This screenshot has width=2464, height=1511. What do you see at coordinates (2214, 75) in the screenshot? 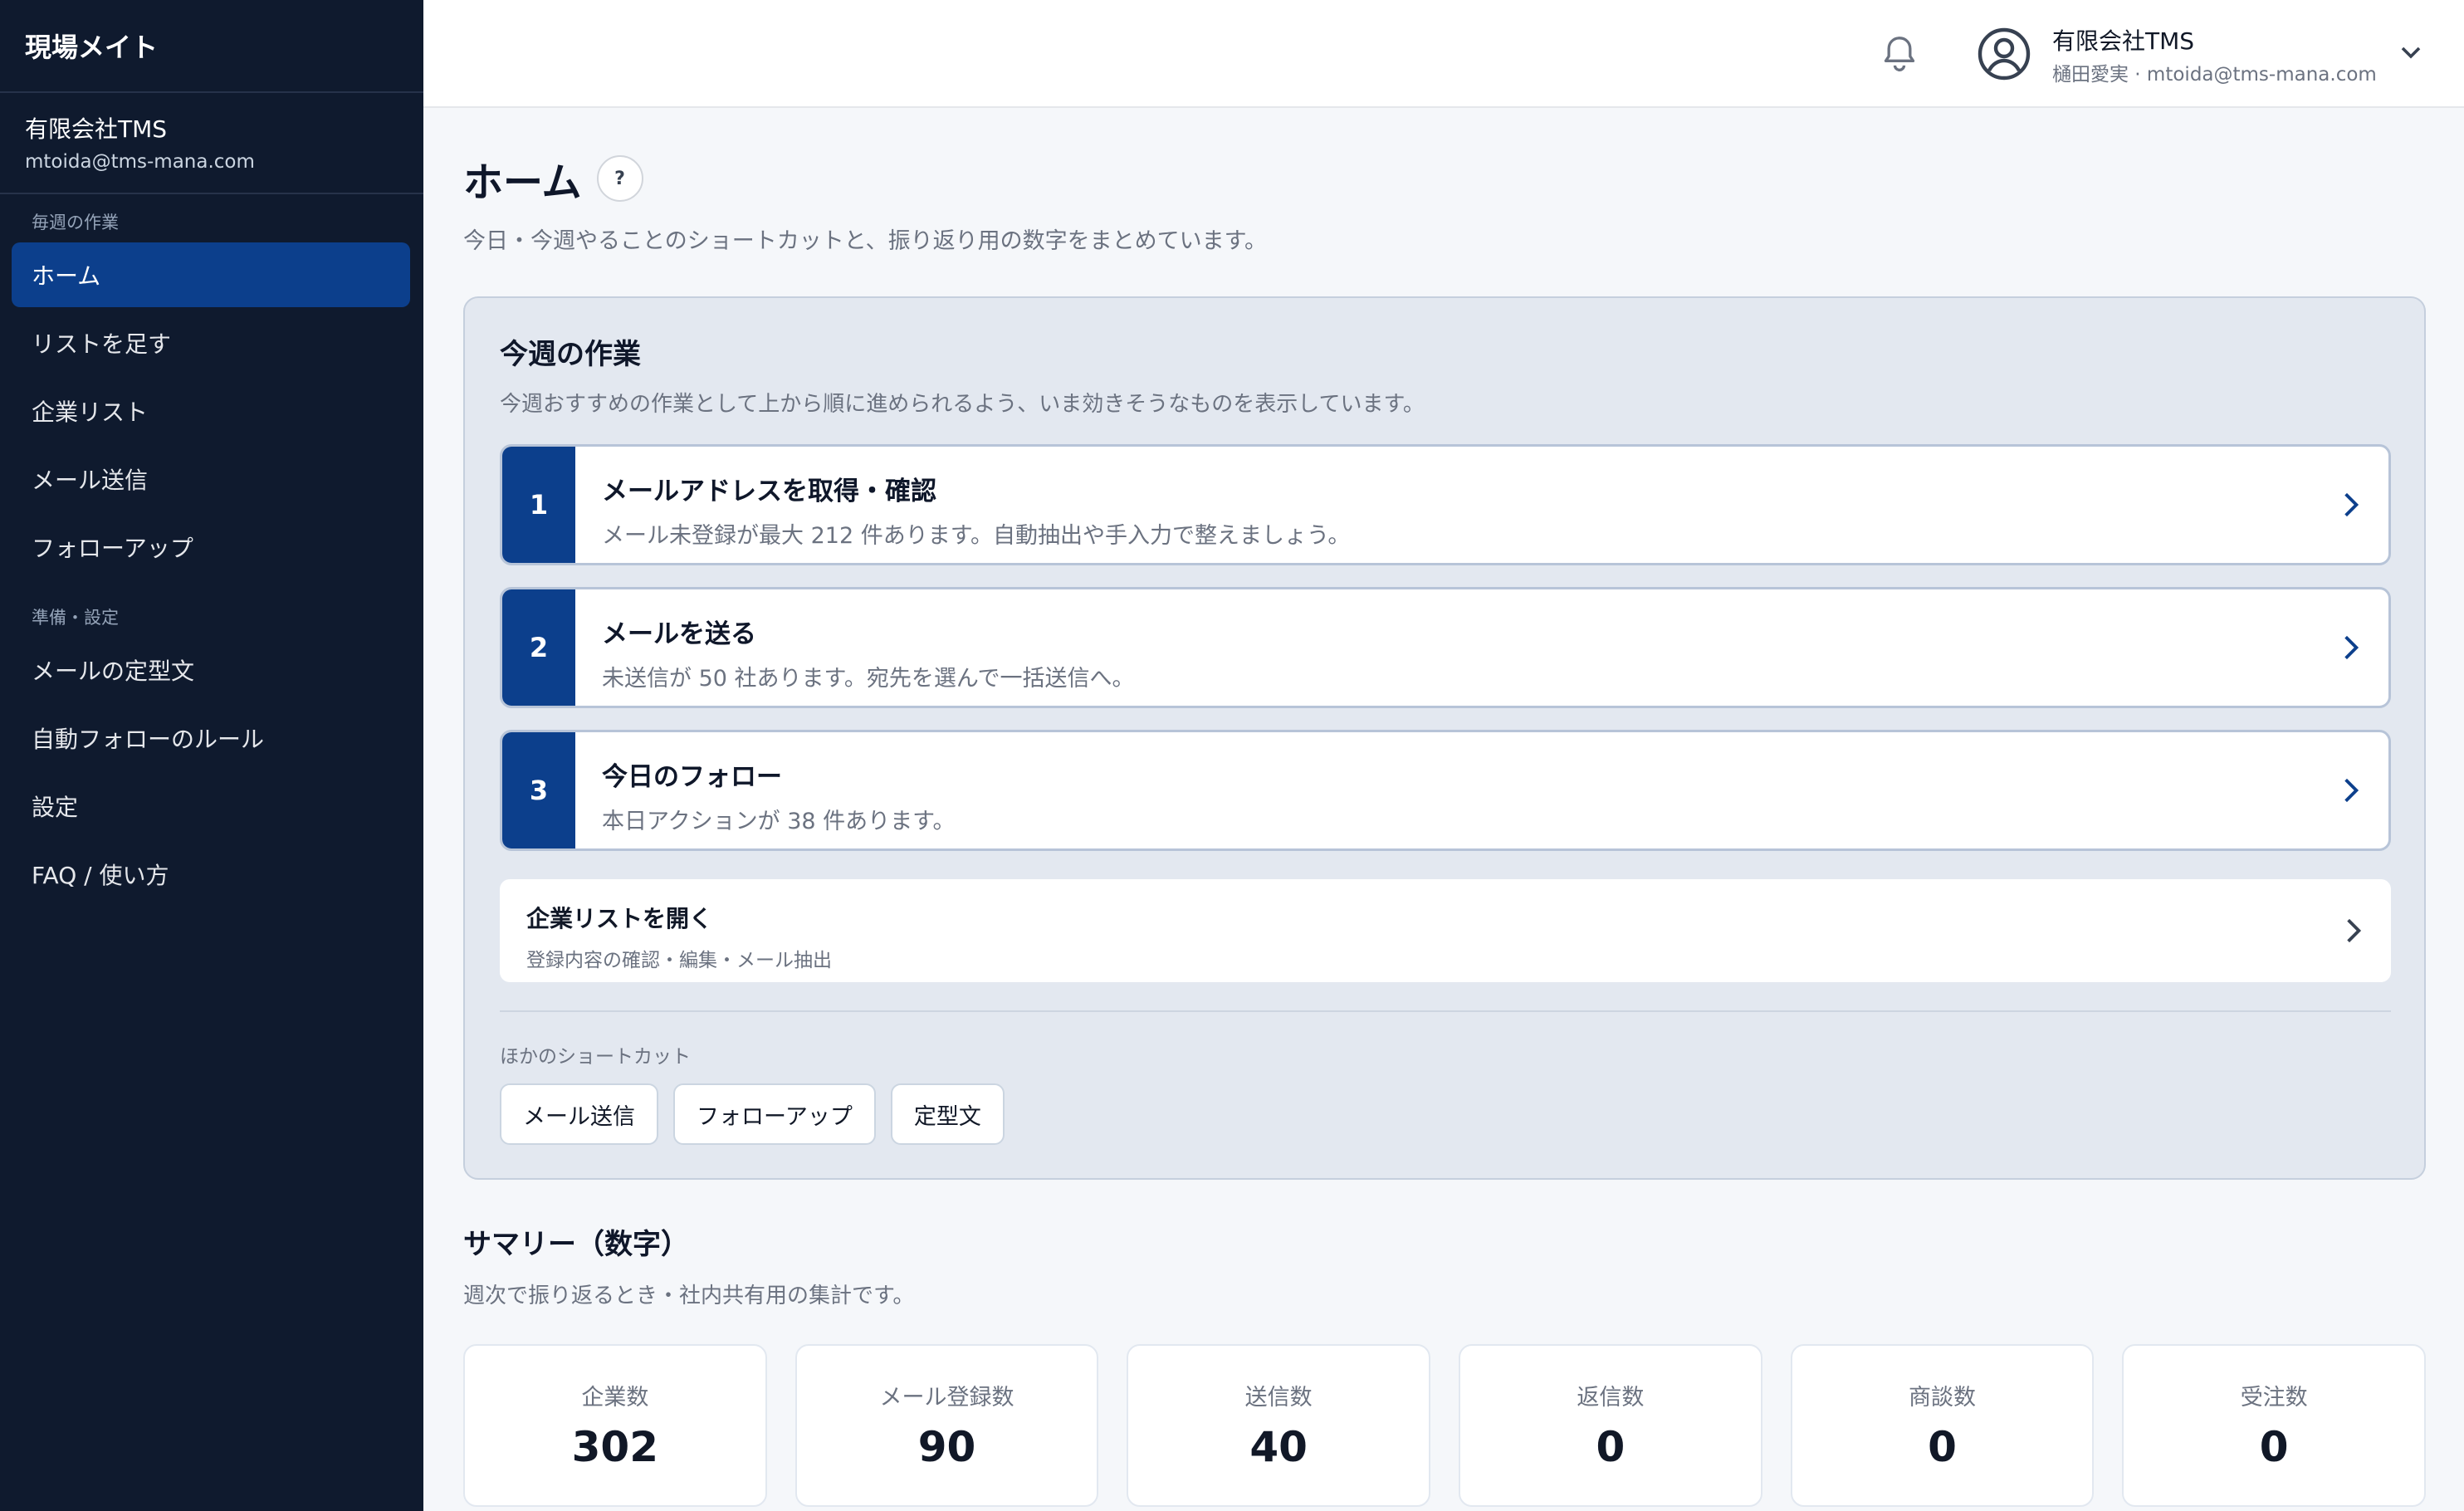
I see `user-detail: 樋田愛実 · mtoida@tms-mana.com` at bounding box center [2214, 75].